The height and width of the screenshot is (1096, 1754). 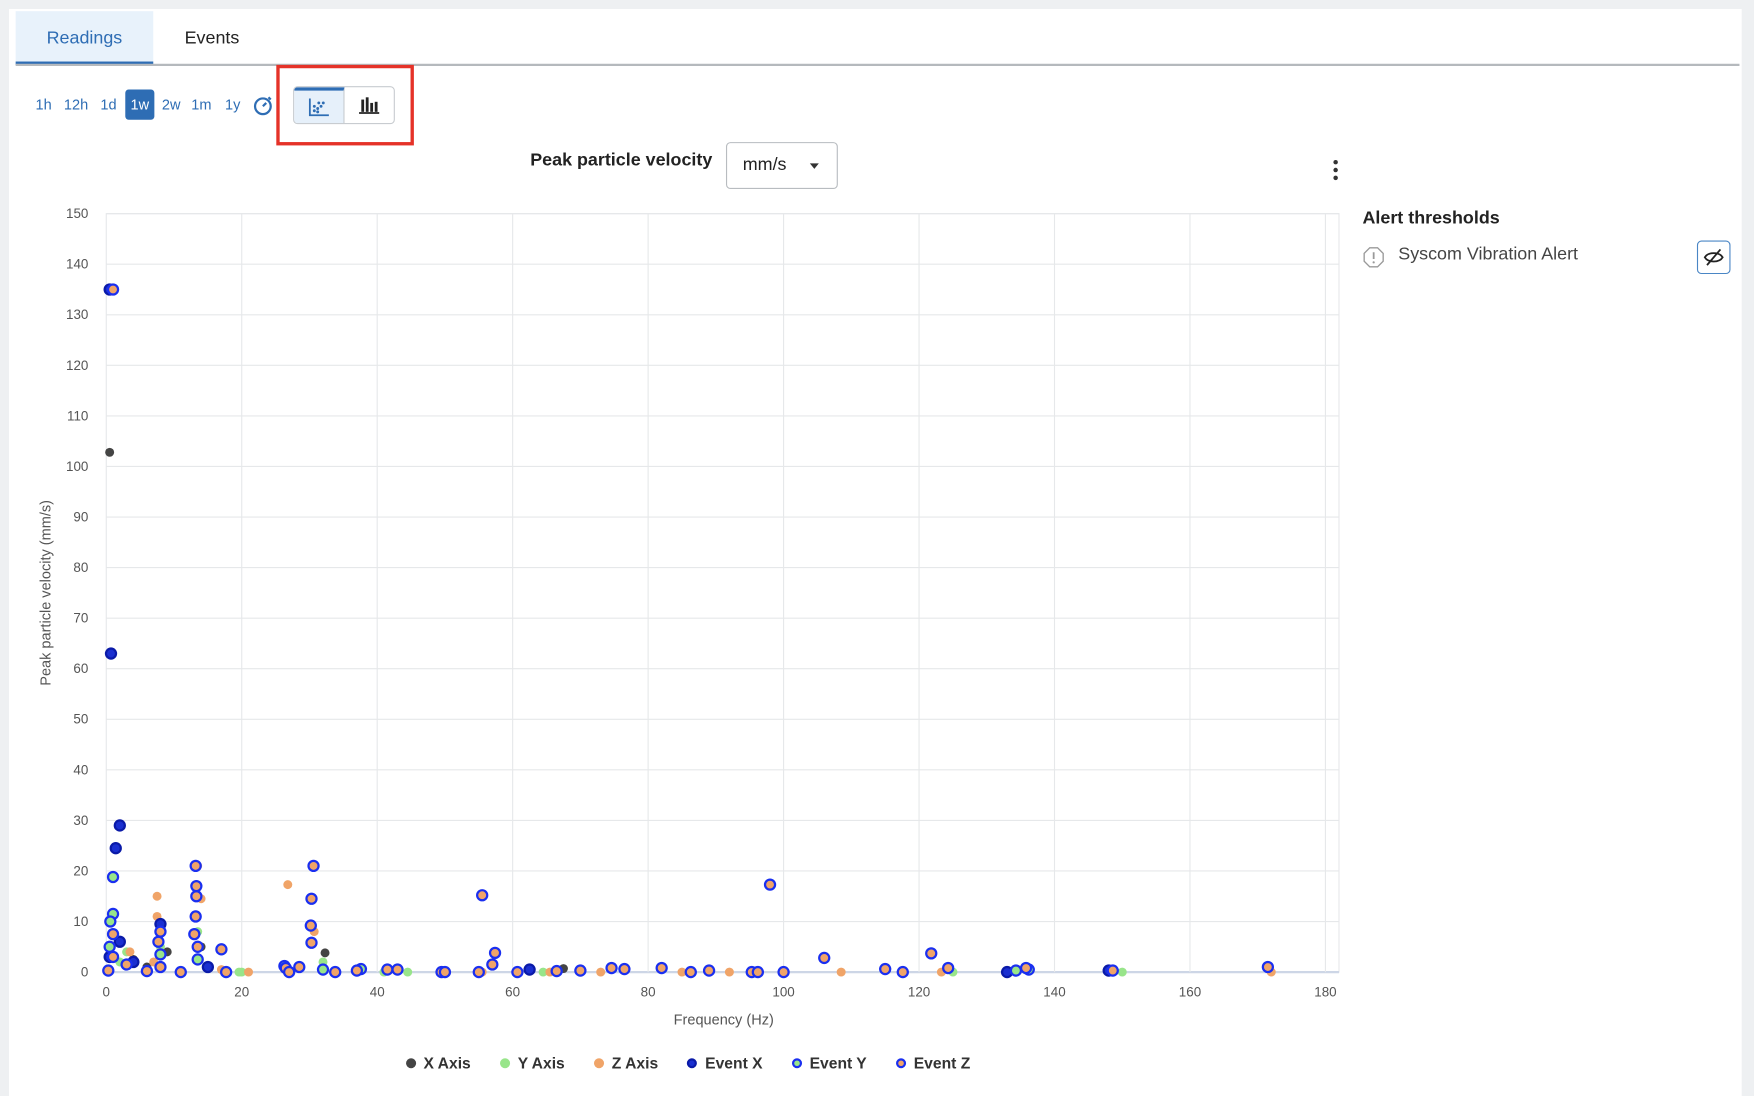 I want to click on legend-item-y-axis: Y Axis, so click(x=532, y=1062).